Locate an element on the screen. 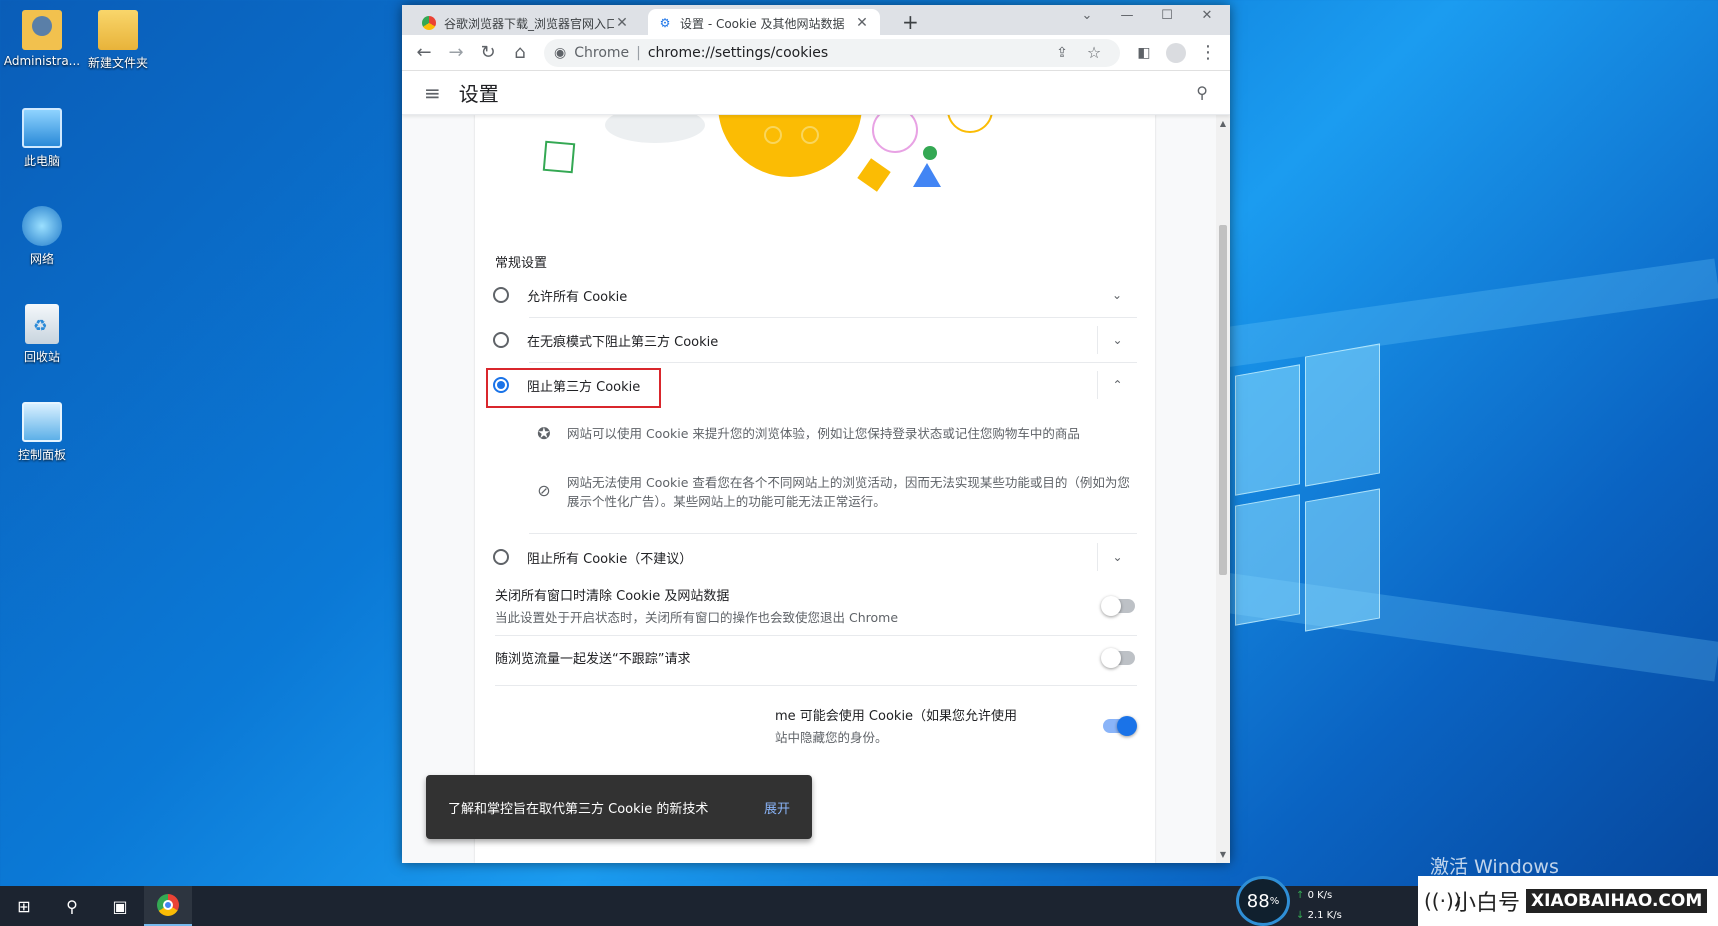  upload-arrow-icon: ↑ is located at coordinates (1300, 895).